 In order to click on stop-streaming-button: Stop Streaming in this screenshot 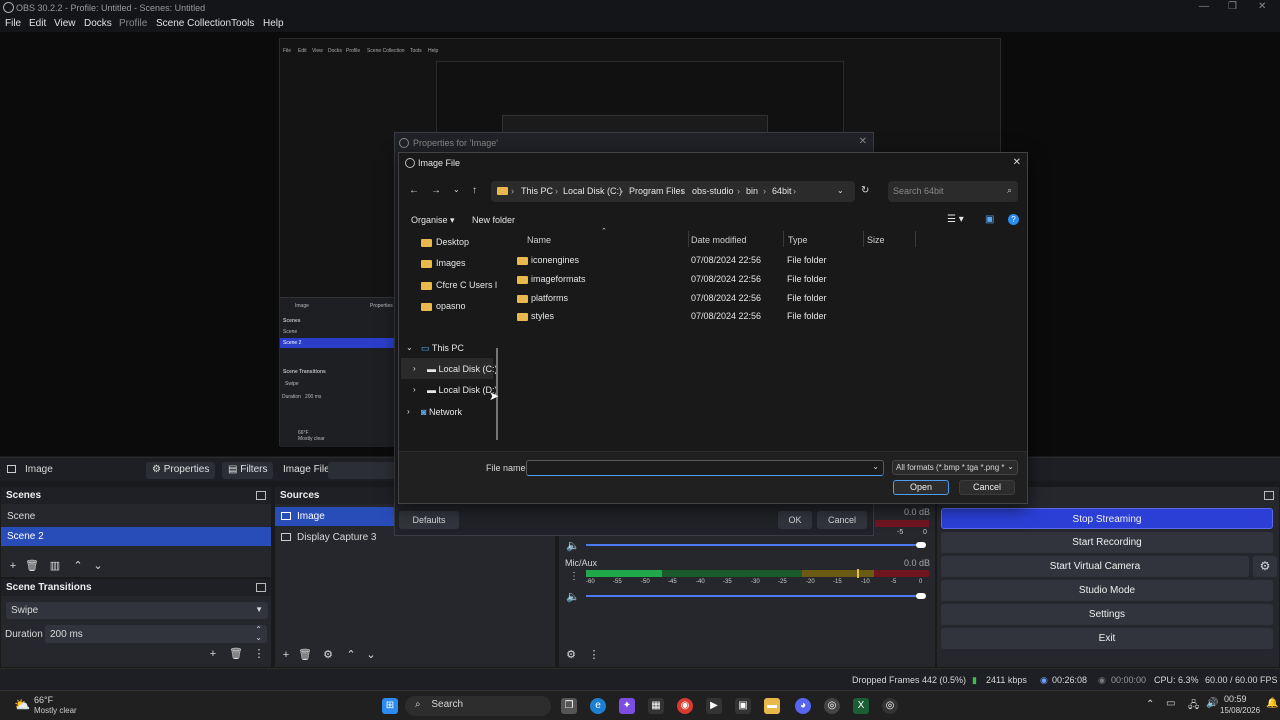, I will do `click(1107, 518)`.